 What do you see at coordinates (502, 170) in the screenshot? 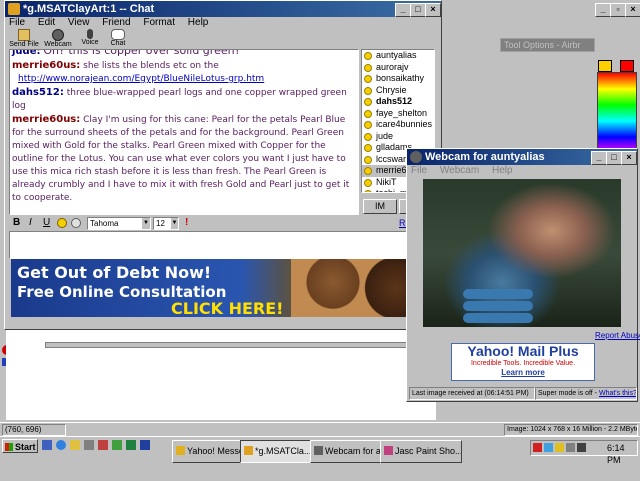
I see `webcam-menu-help: Help` at bounding box center [502, 170].